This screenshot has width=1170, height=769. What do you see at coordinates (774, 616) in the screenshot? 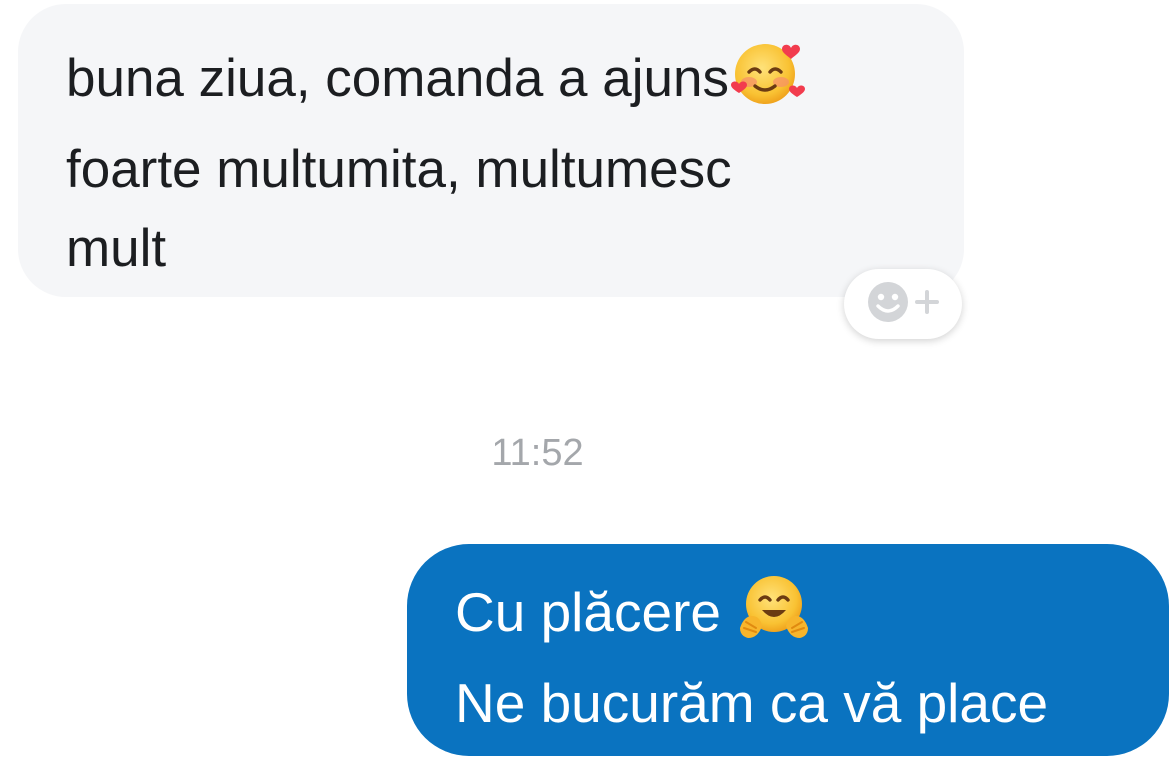
I see `hugging-face-icon` at bounding box center [774, 616].